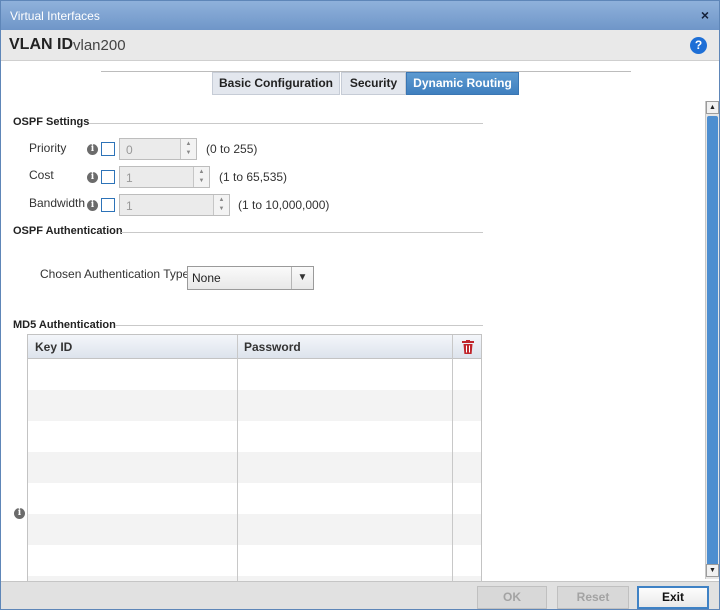  What do you see at coordinates (276, 83) in the screenshot?
I see `tab-basic-configuration: Basic Configuration` at bounding box center [276, 83].